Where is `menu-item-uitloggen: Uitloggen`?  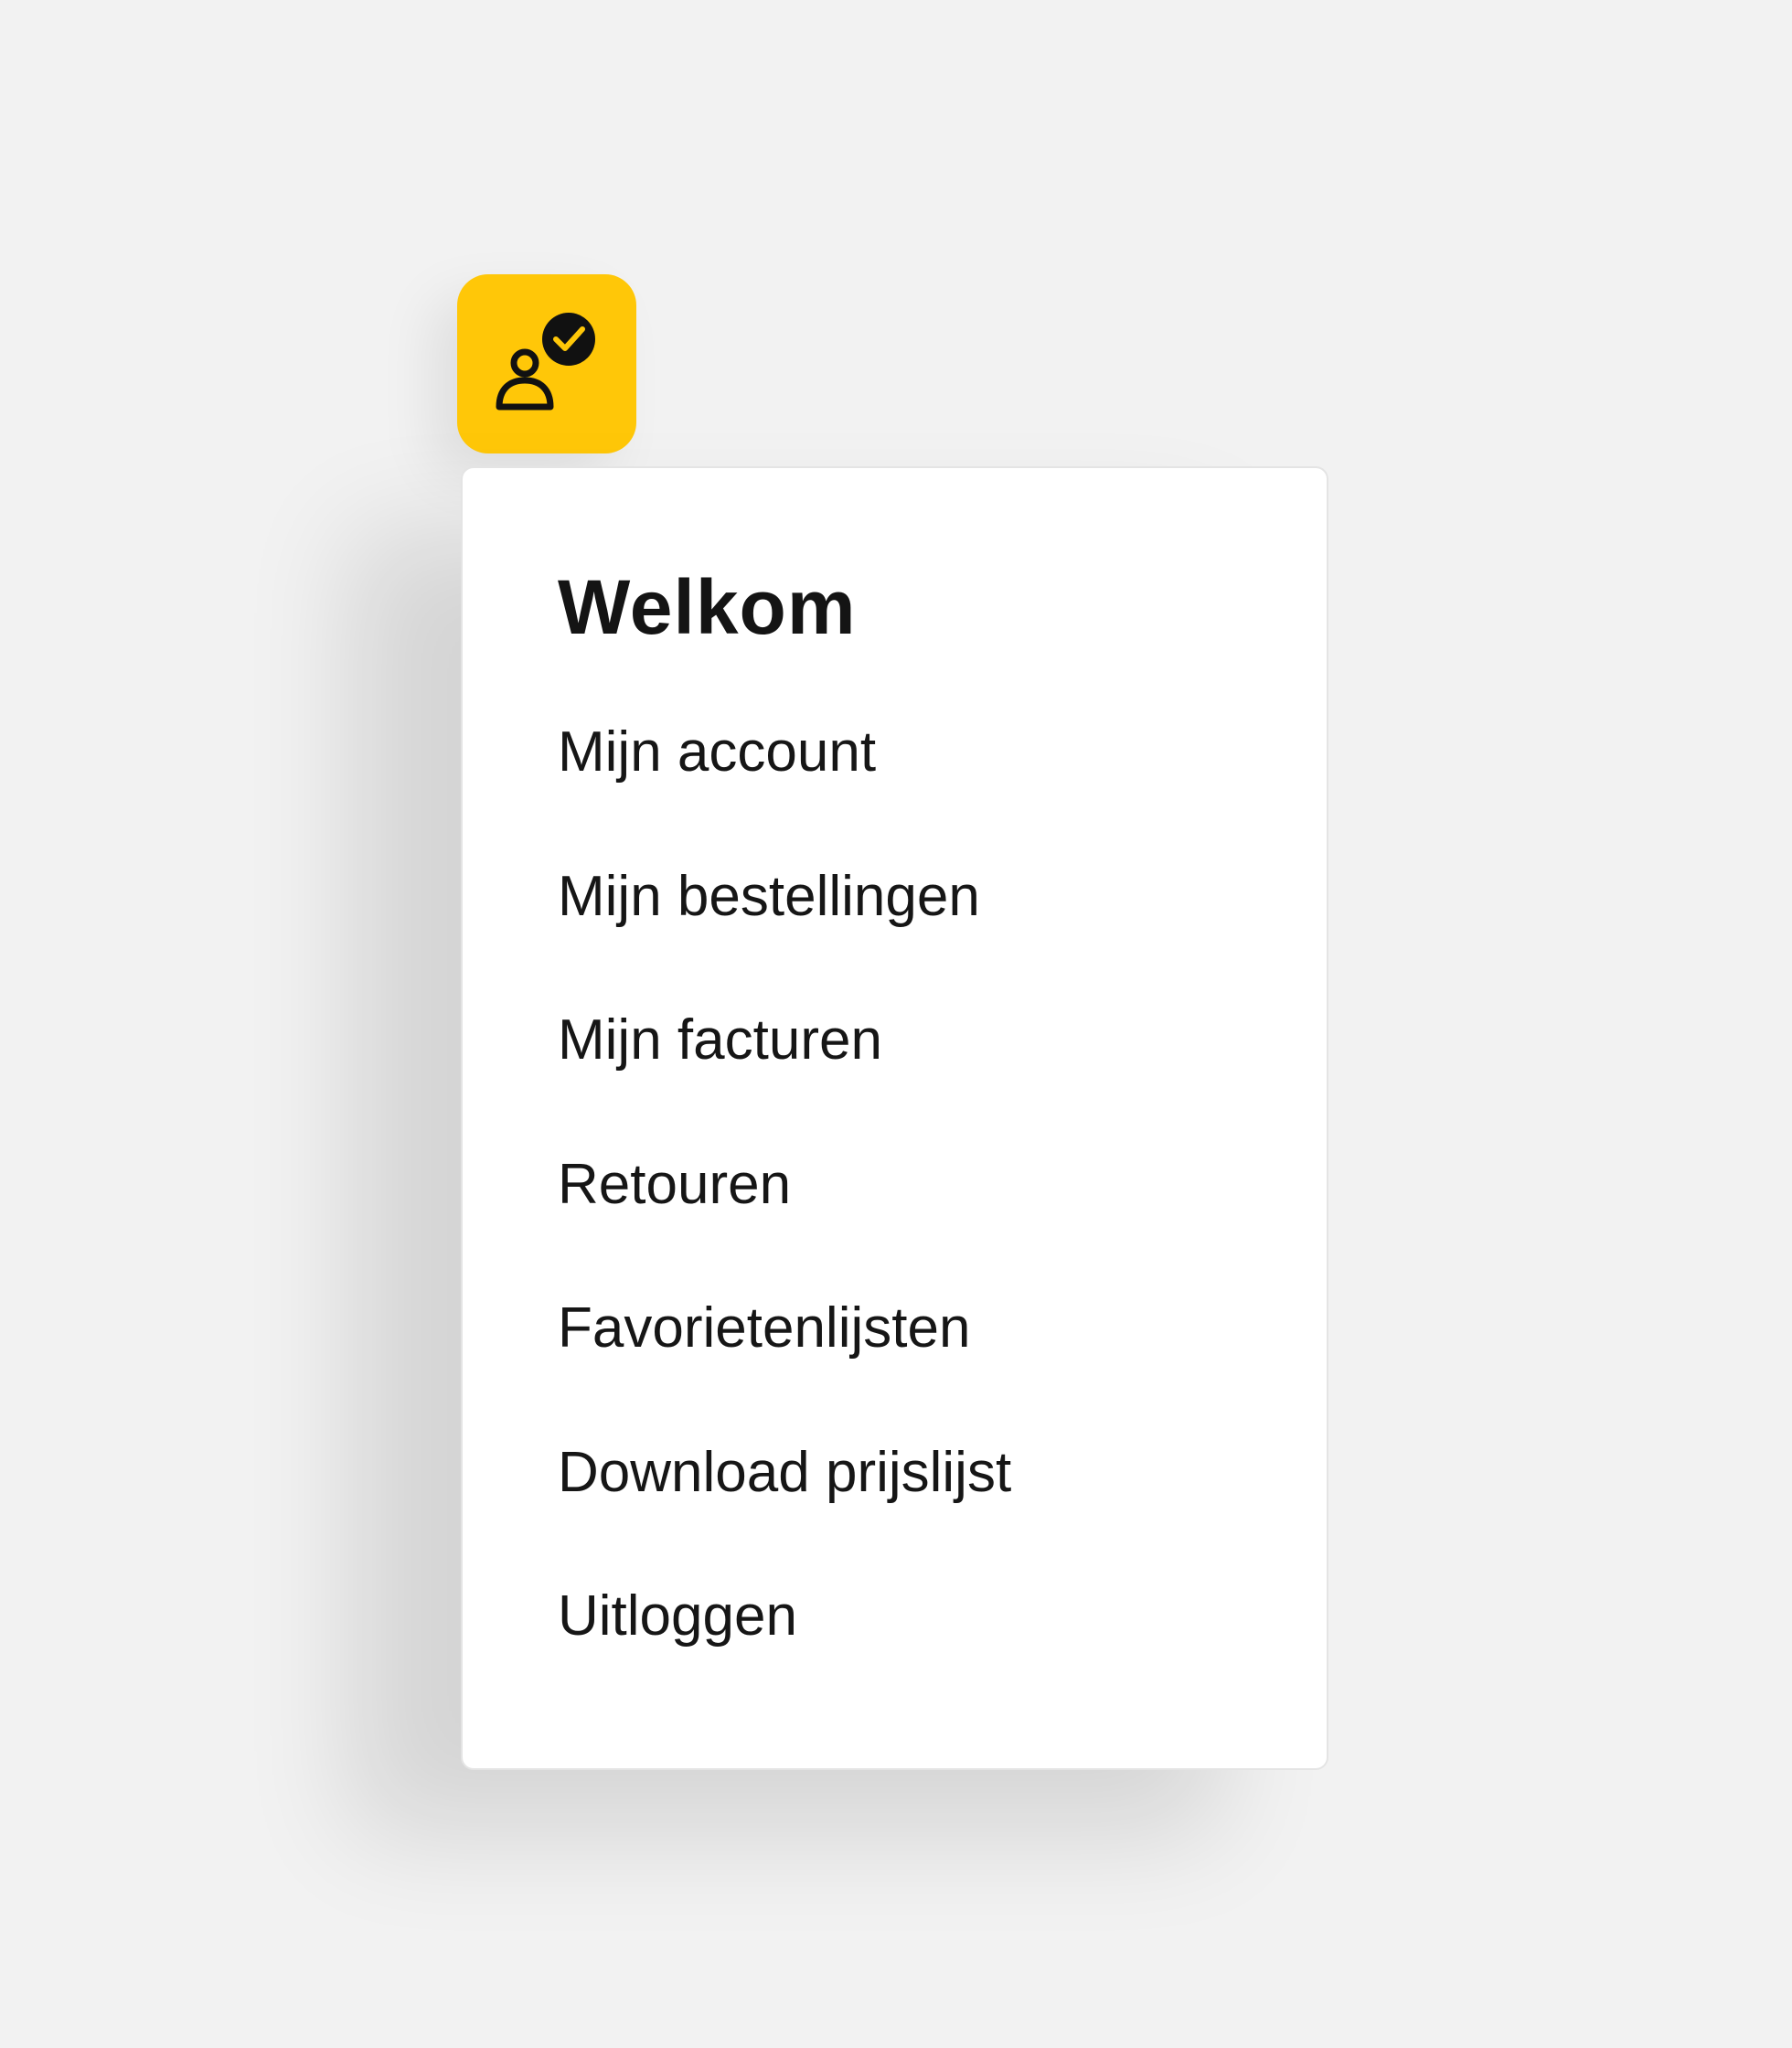
menu-item-uitloggen: Uitloggen is located at coordinates (784, 1660).